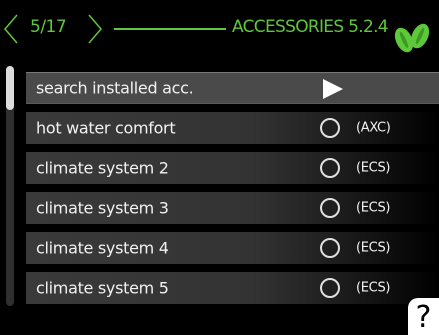 The image size is (439, 335). What do you see at coordinates (102, 288) in the screenshot?
I see `menu-item-label: climate system 5` at bounding box center [102, 288].